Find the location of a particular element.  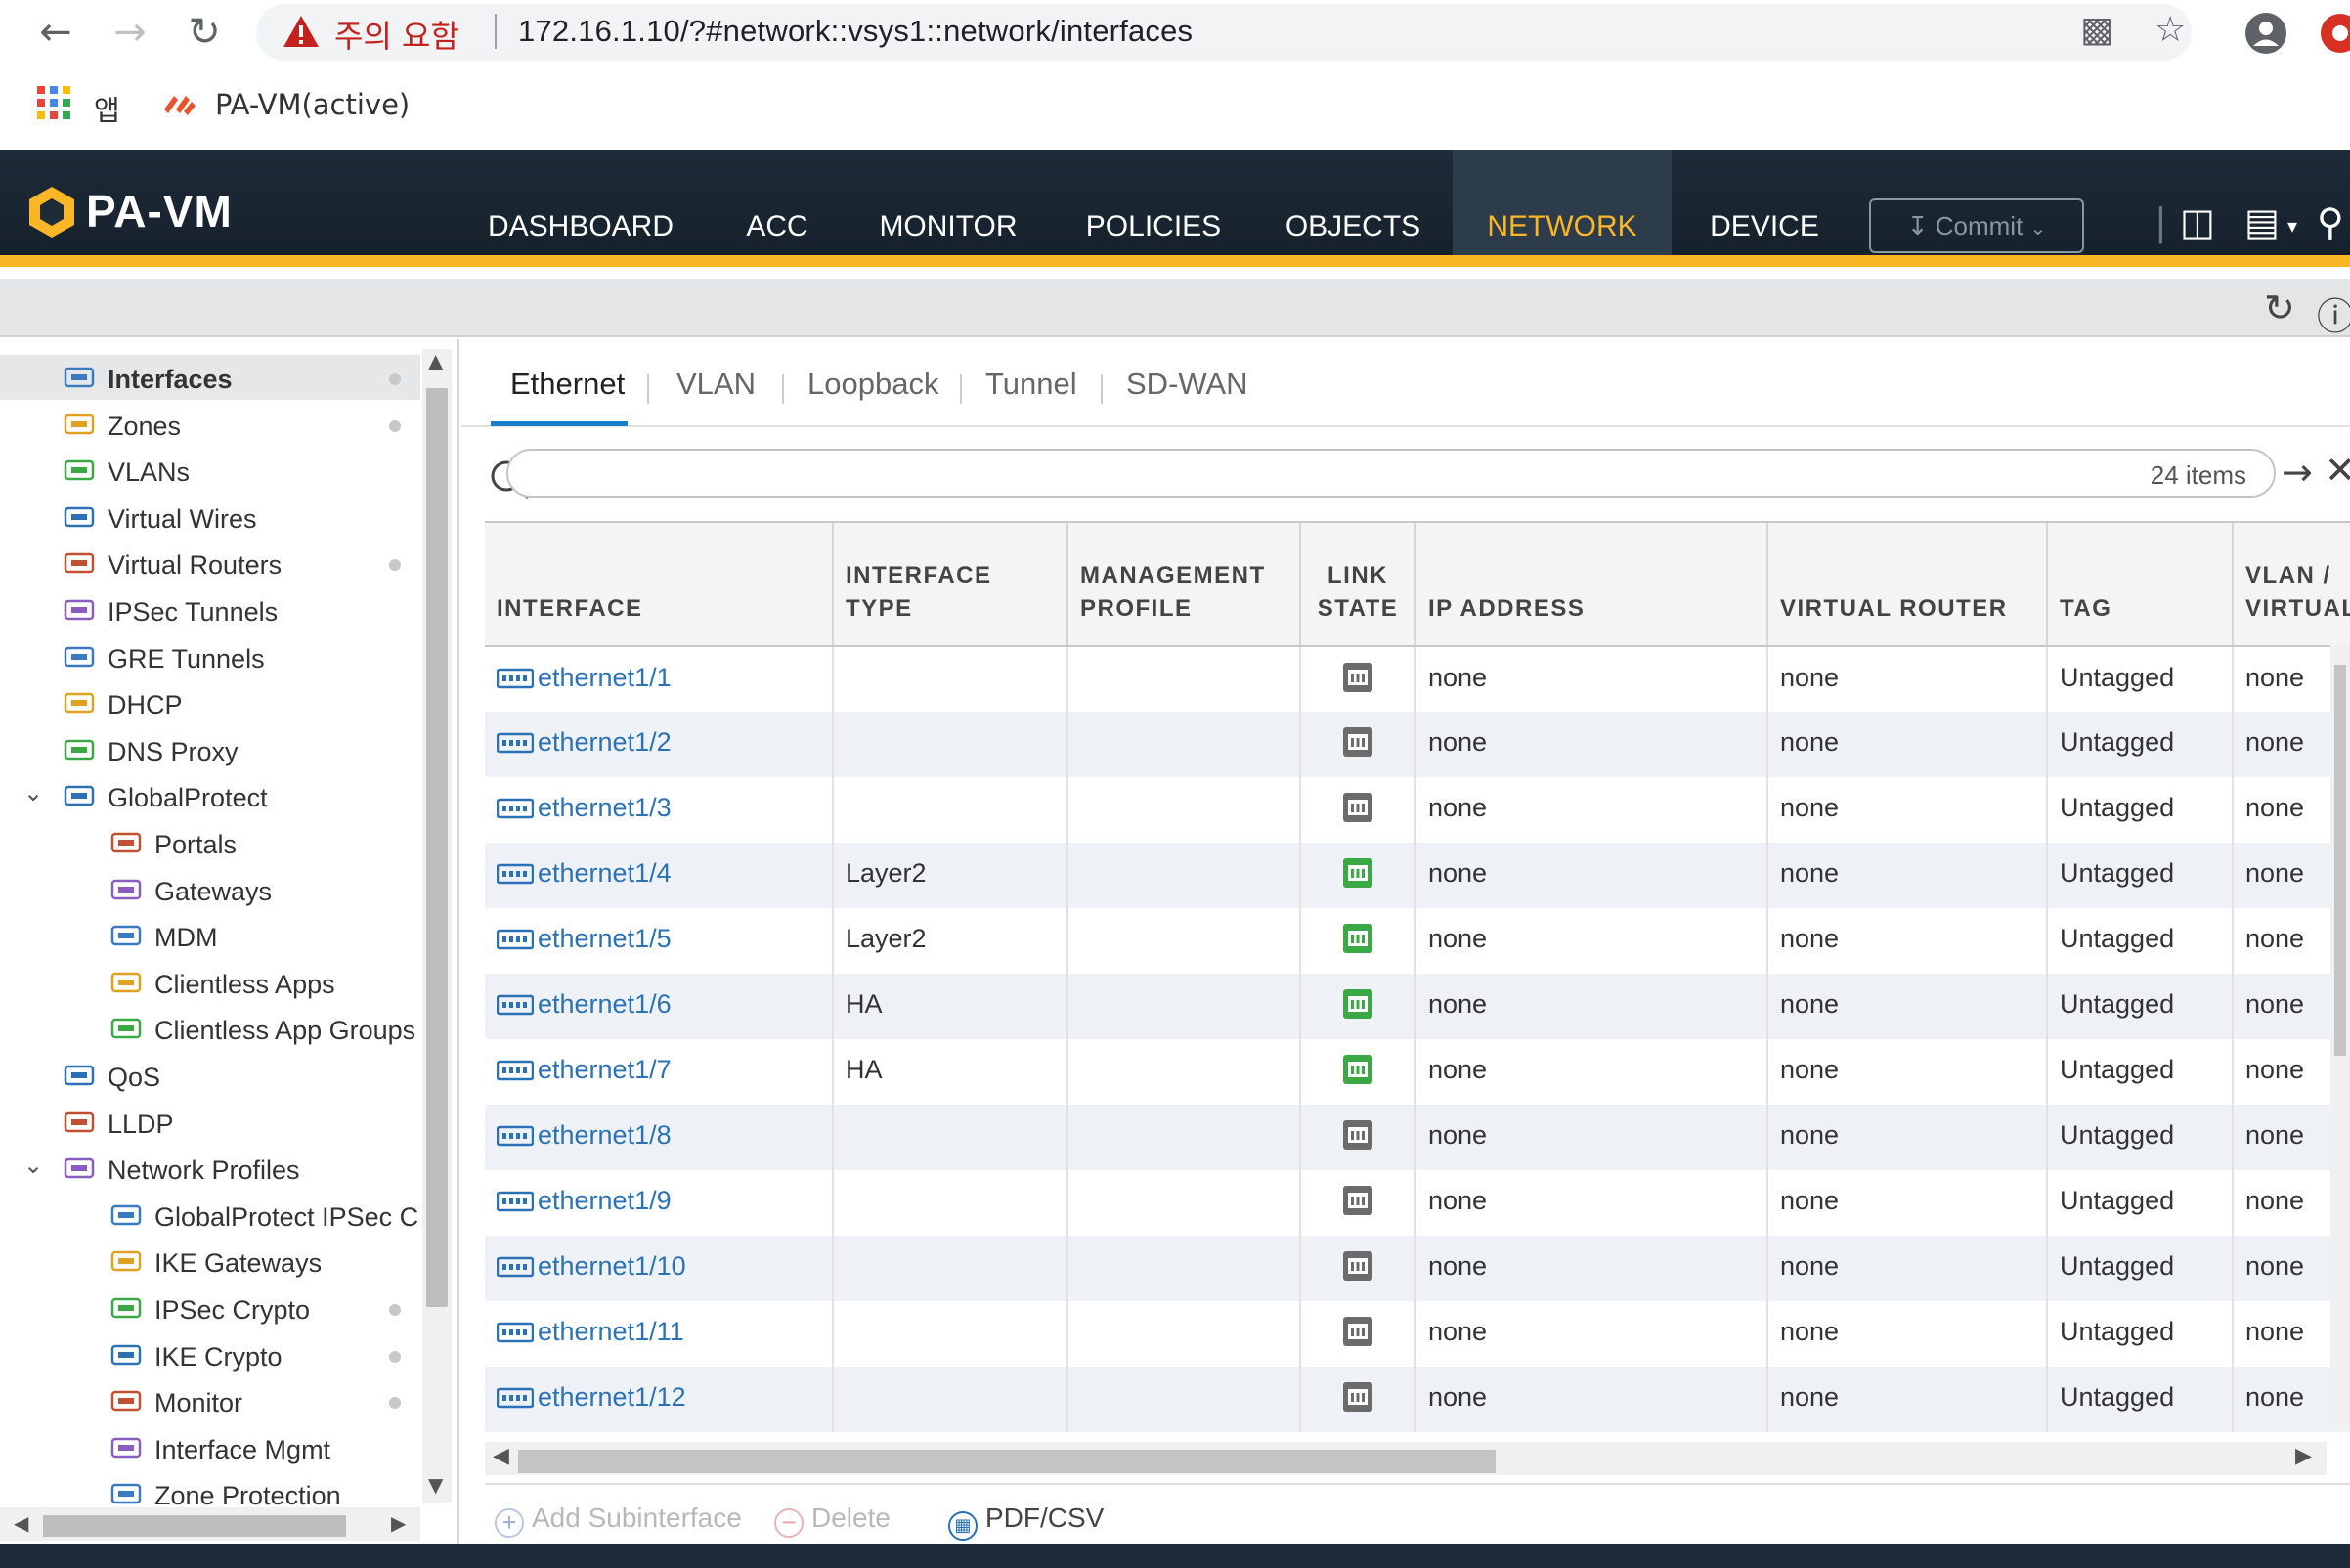

interface-cell: ethernet1/1 is located at coordinates (659, 679).